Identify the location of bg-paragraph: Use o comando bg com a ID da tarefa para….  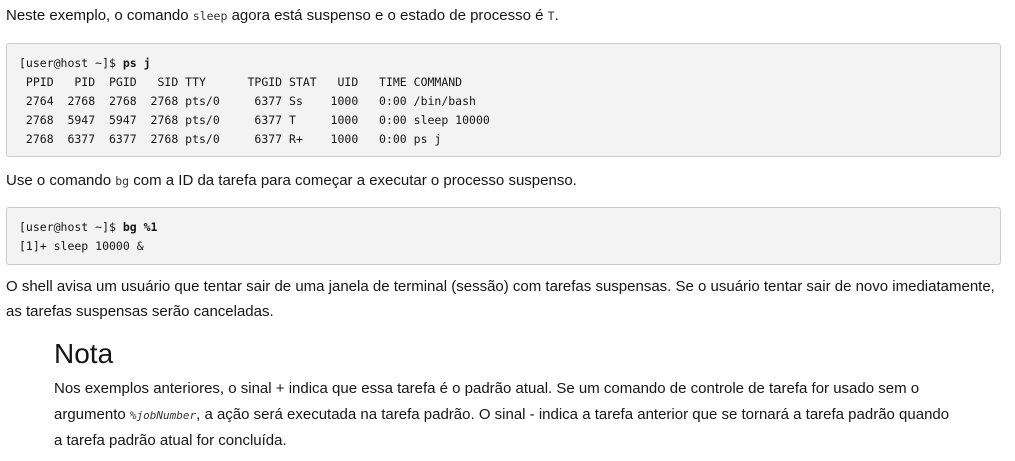
(291, 181).